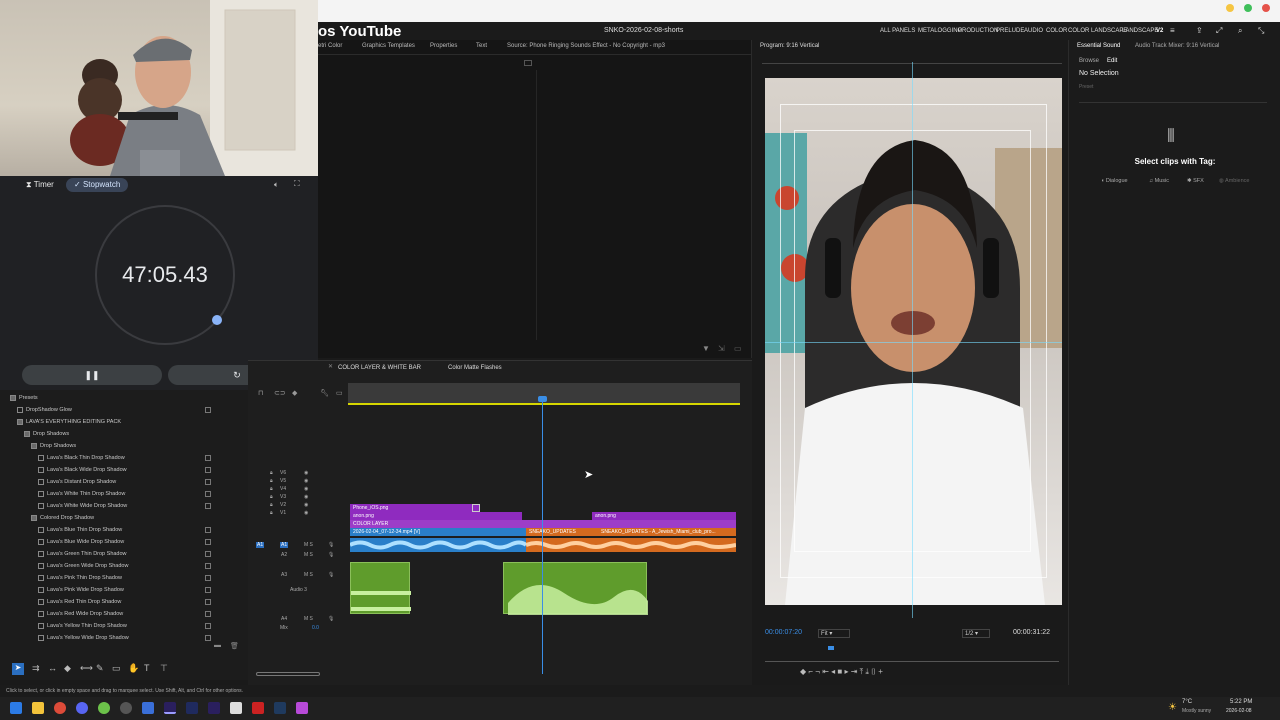 The width and height of the screenshot is (1280, 720). What do you see at coordinates (379, 368) in the screenshot?
I see `tab-timeline-color-layer: COLOR LAYER & WHITE BAR` at bounding box center [379, 368].